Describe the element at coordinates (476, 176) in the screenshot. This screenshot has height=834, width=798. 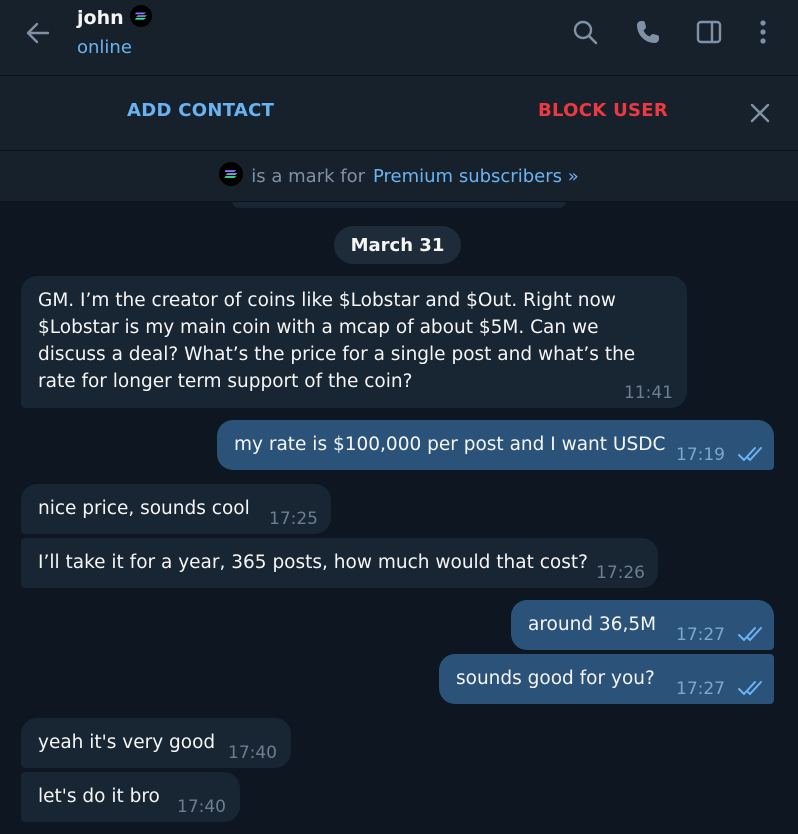
I see `premium-subscribers-link: Premium subscribers »` at that location.